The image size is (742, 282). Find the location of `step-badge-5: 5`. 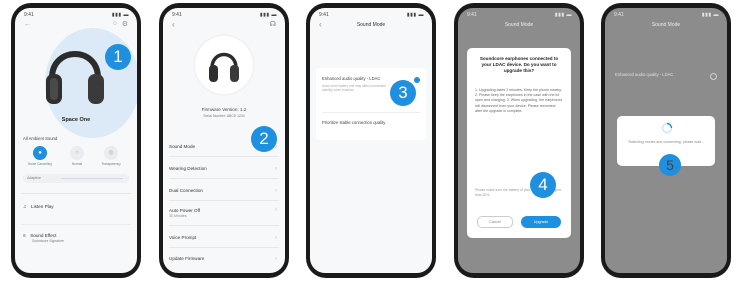

step-badge-5: 5 is located at coordinates (670, 165).